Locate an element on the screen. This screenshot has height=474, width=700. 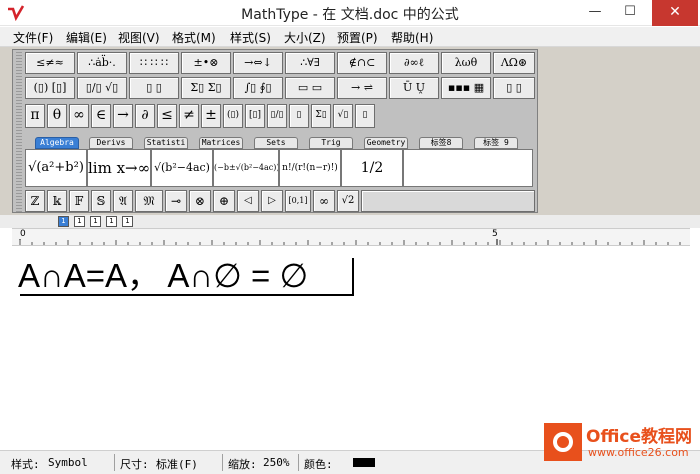
office-logo-icon is located at coordinates (563, 442).